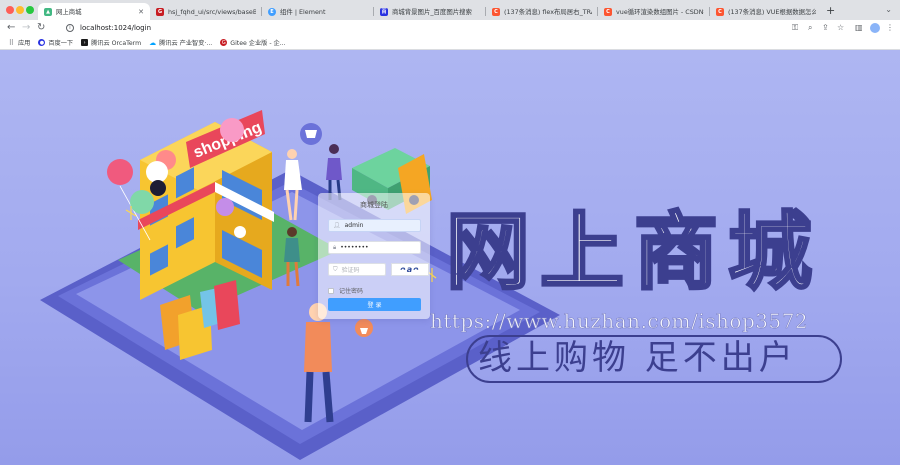  I want to click on tab-wangshang-shangcheng: ▲ 网上商城 ✕, so click(94, 11).